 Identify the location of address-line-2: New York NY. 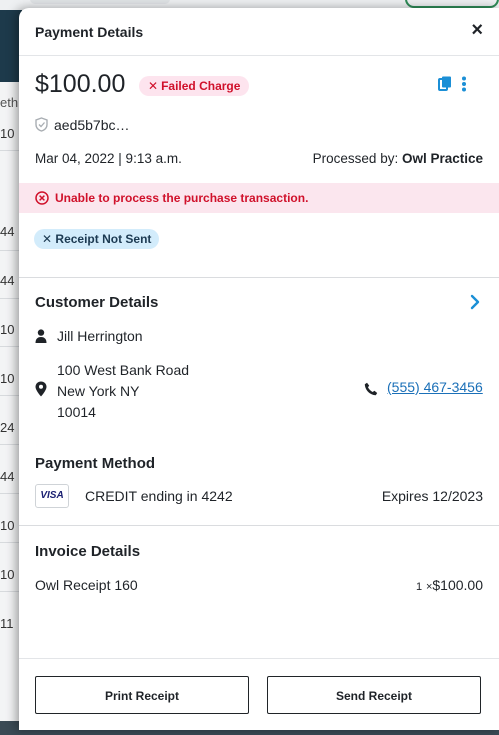
(98, 391).